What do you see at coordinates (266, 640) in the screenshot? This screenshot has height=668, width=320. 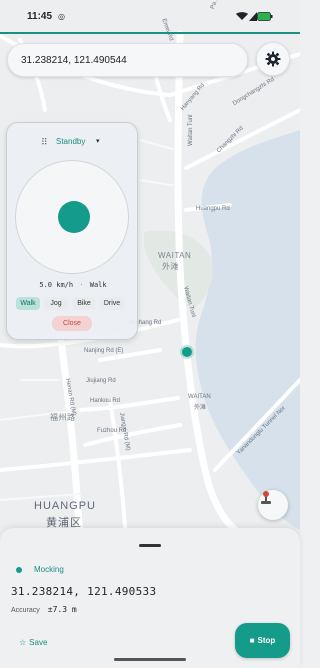 I see `stop-label: Stop` at bounding box center [266, 640].